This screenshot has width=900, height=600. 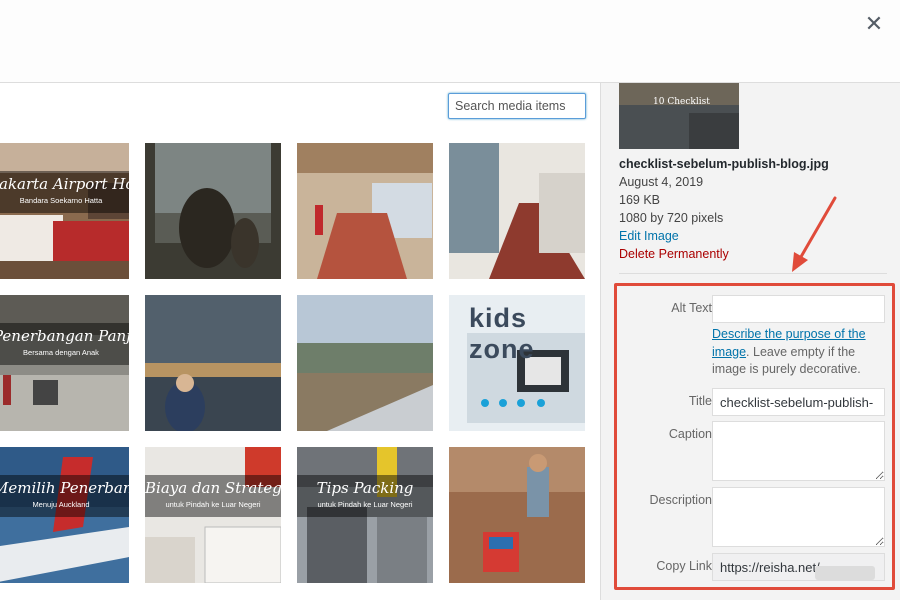 I want to click on staircase-image, so click(x=365, y=211).